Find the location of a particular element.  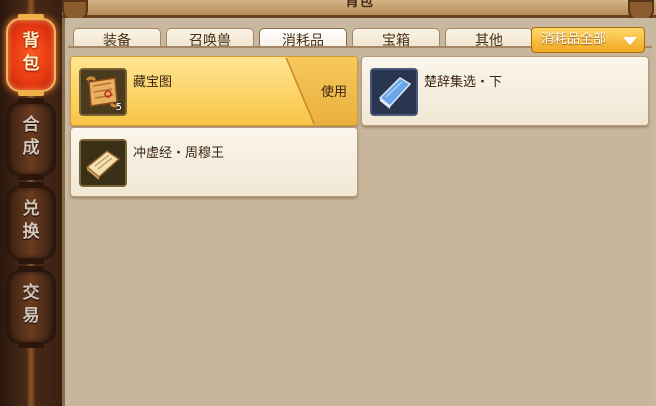

side-tab-synthesize: 合 成 is located at coordinates (31, 139).